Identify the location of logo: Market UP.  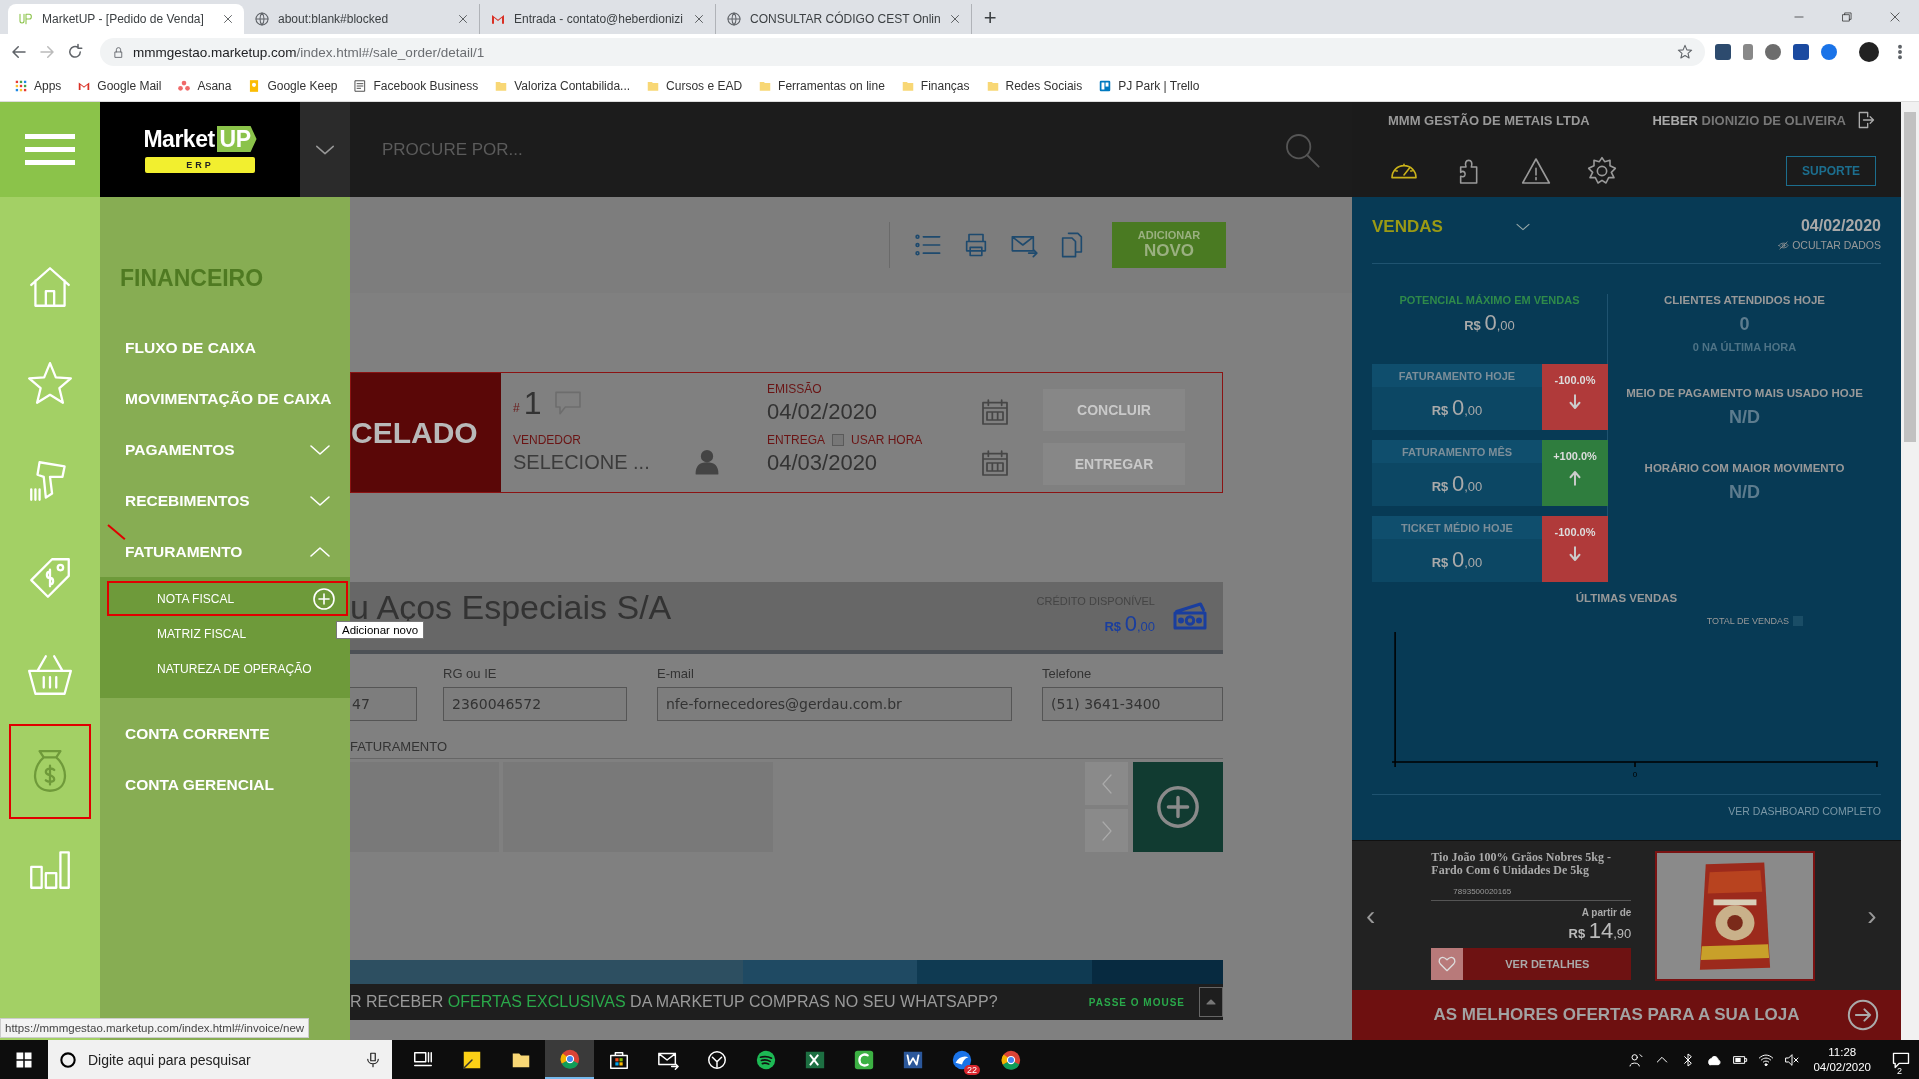
(200, 139).